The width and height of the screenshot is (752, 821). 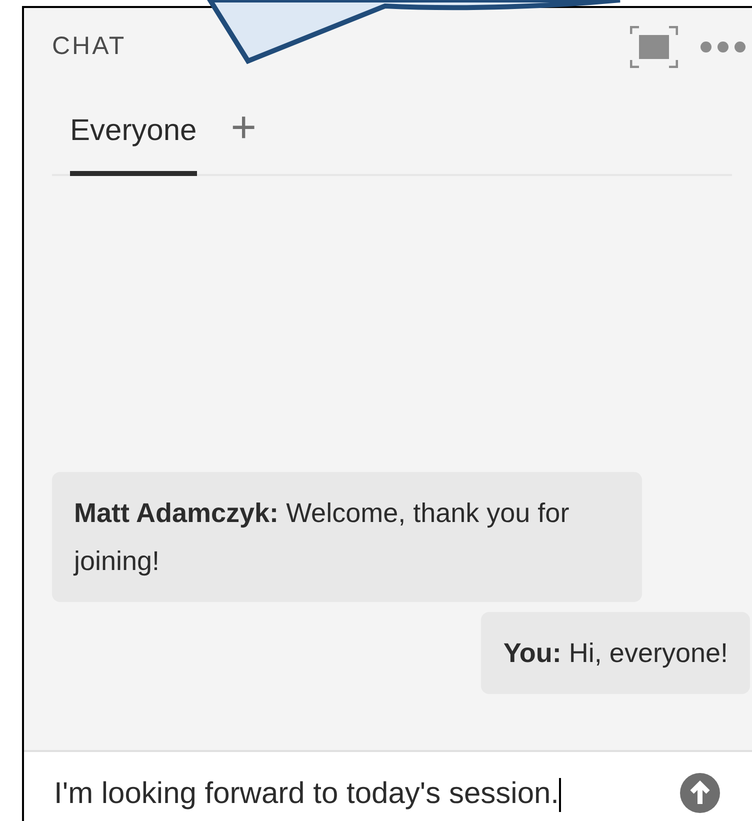 What do you see at coordinates (243, 140) in the screenshot?
I see `add-tab-button: +` at bounding box center [243, 140].